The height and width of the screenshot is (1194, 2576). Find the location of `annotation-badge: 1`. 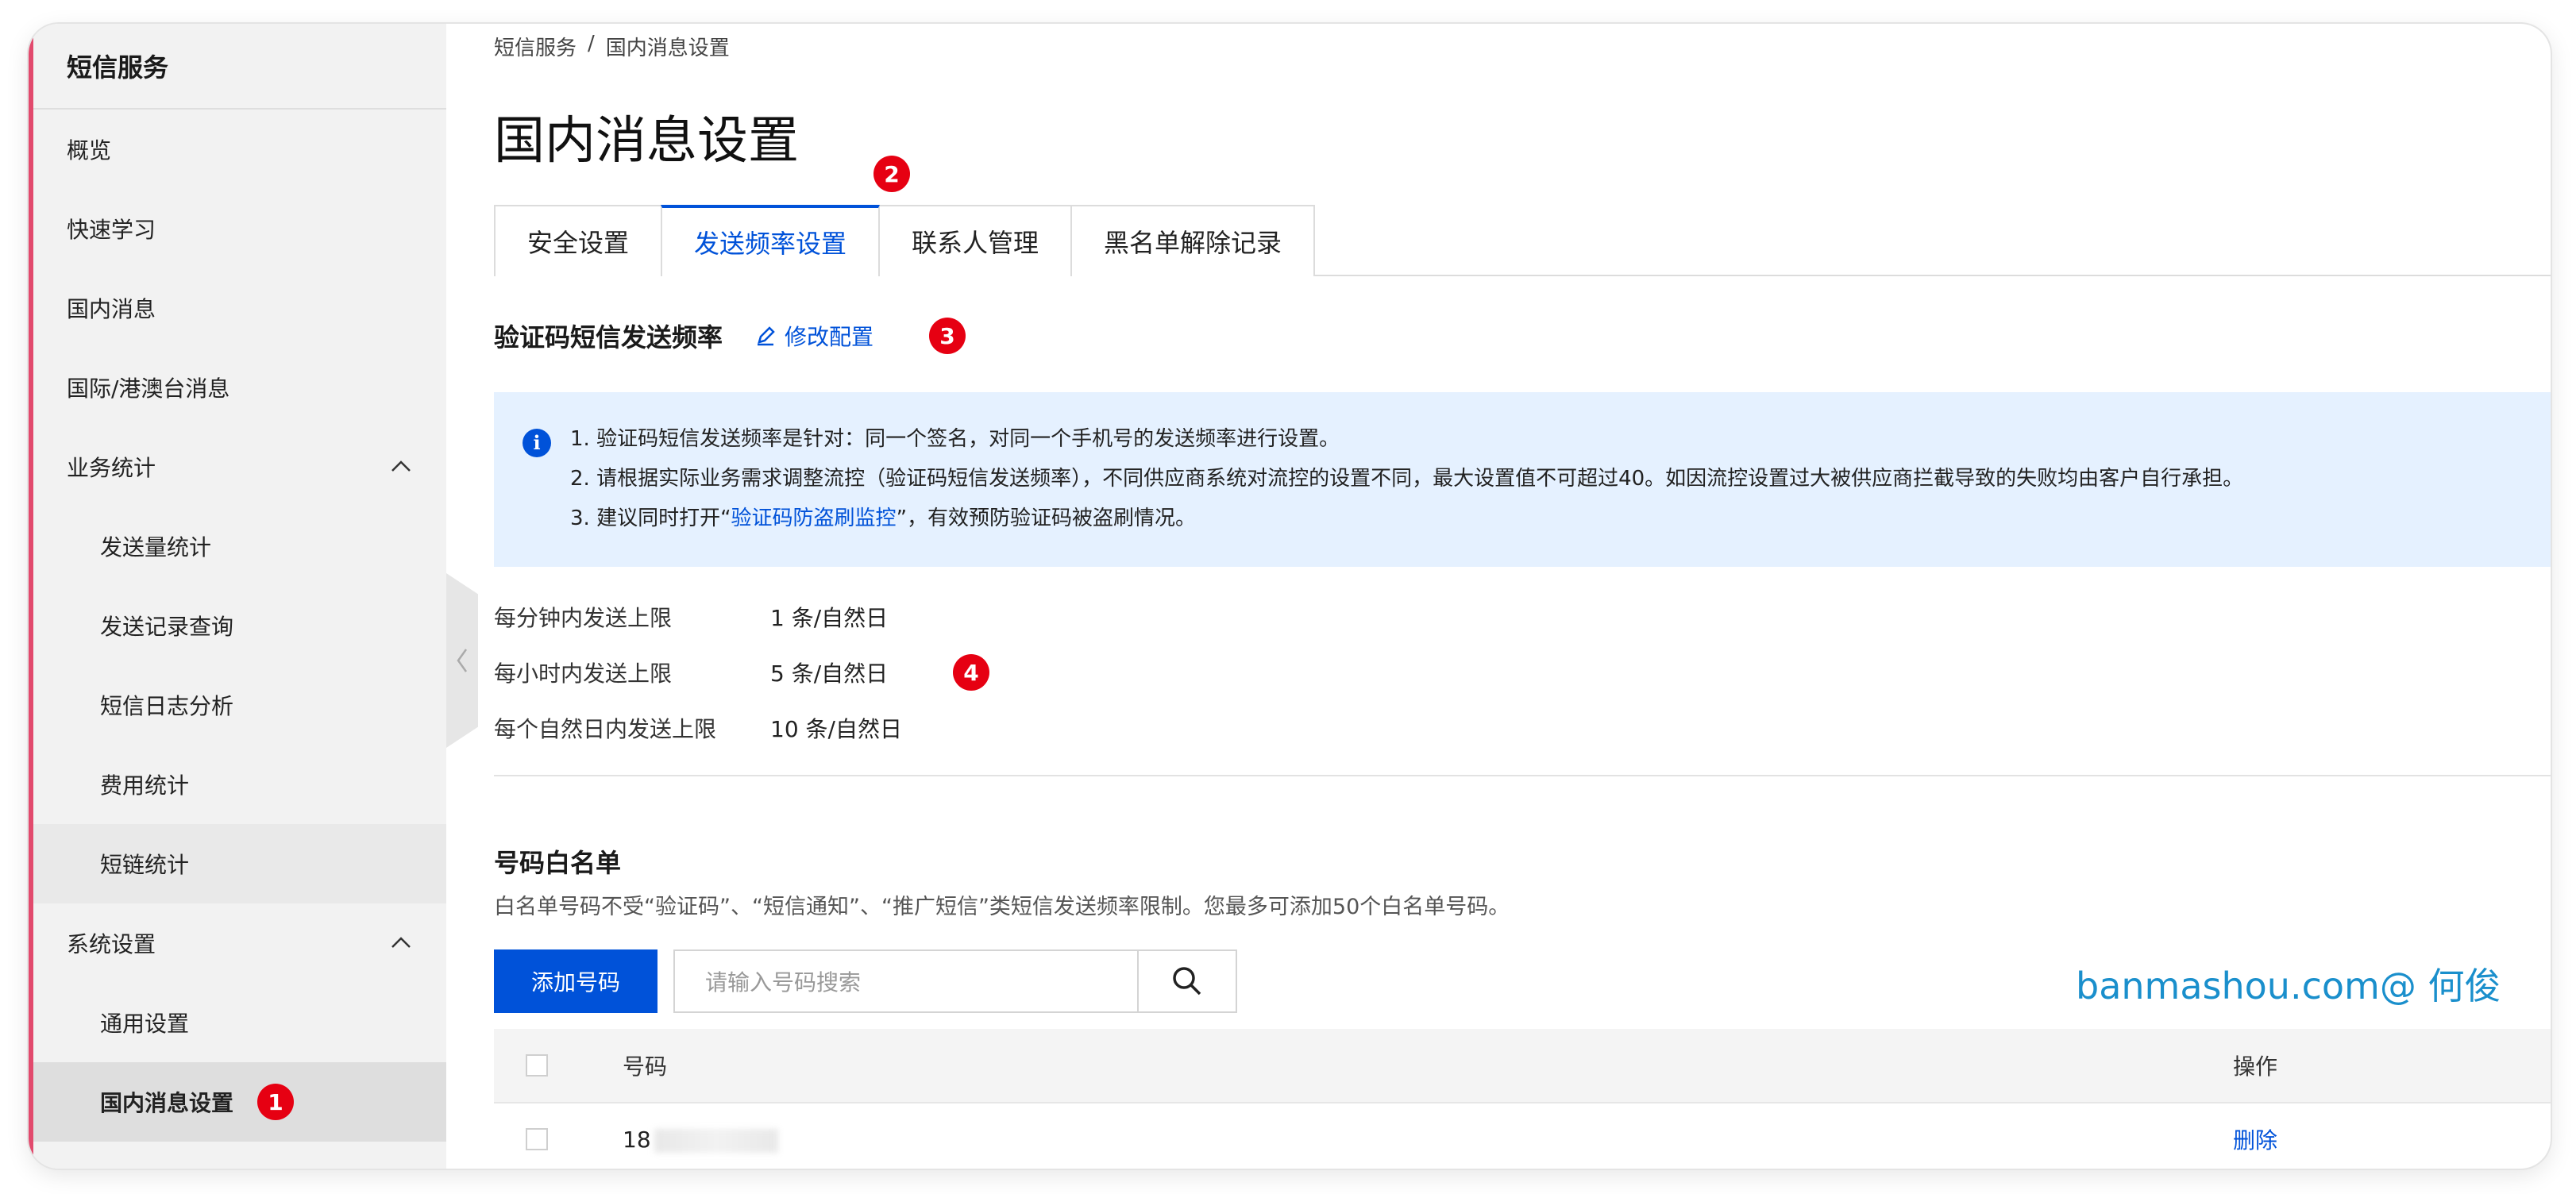

annotation-badge: 1 is located at coordinates (276, 1102).